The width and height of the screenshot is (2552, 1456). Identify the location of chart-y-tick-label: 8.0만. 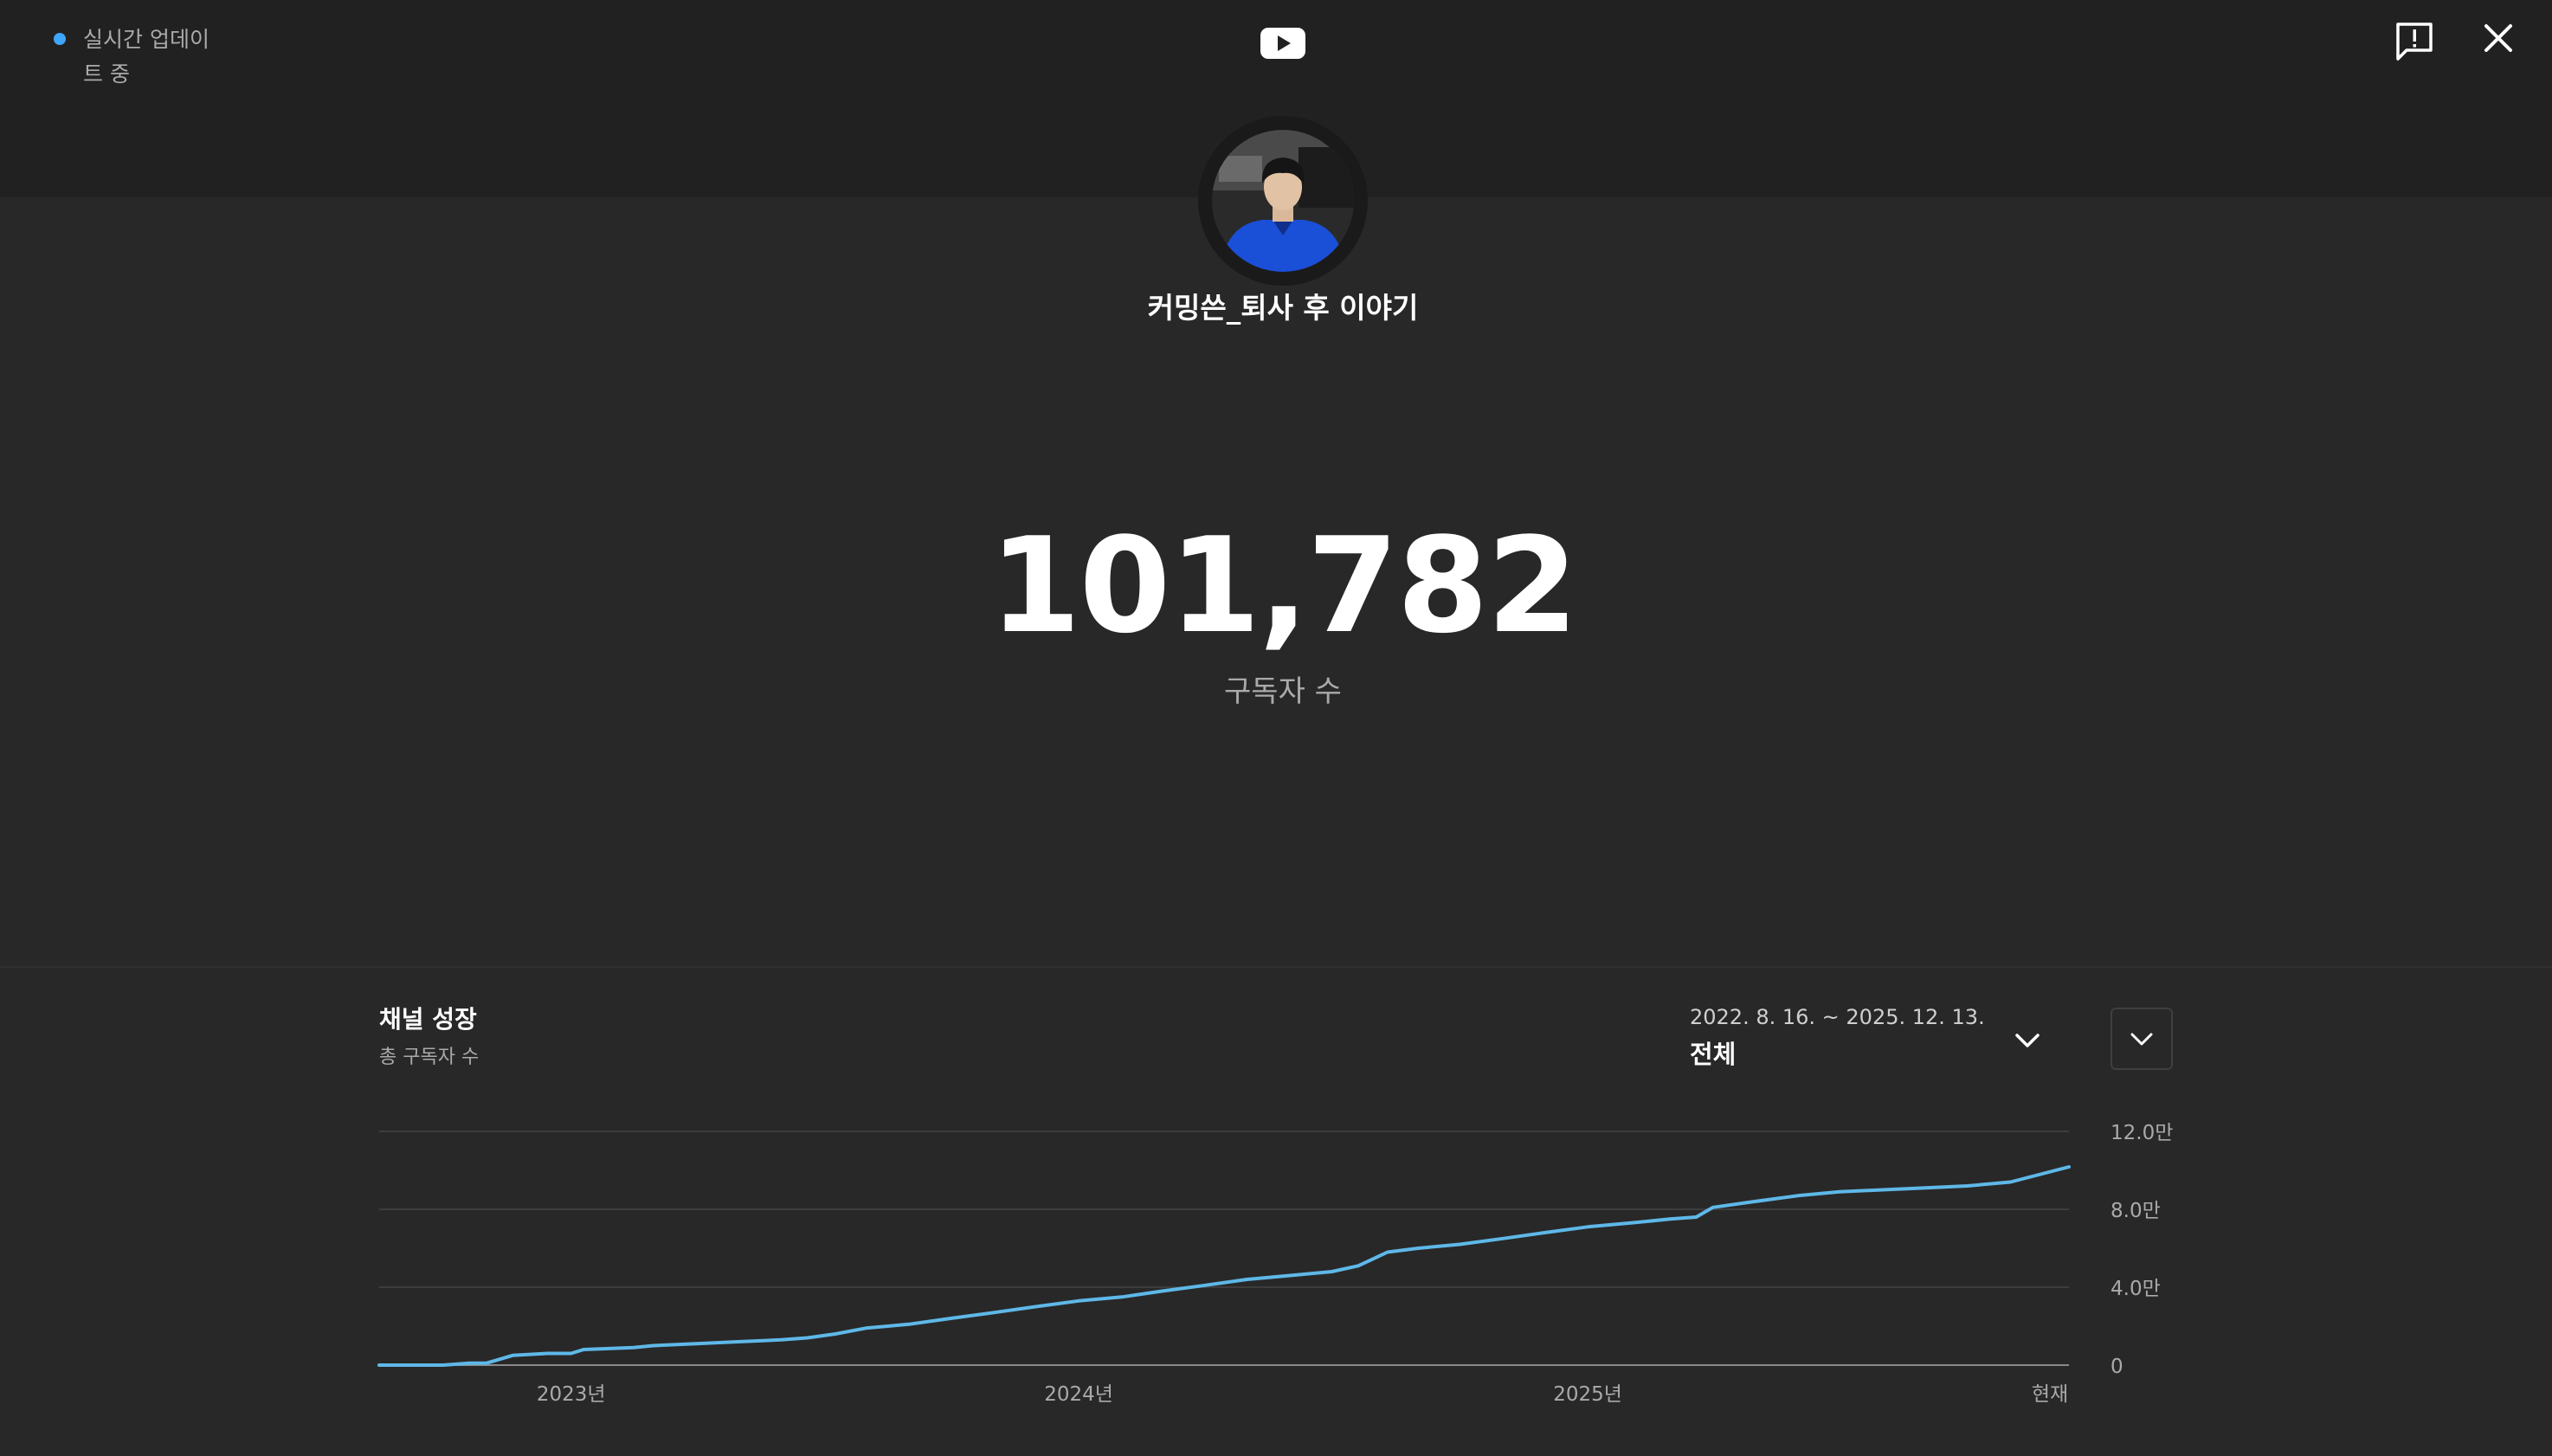
(2136, 1211).